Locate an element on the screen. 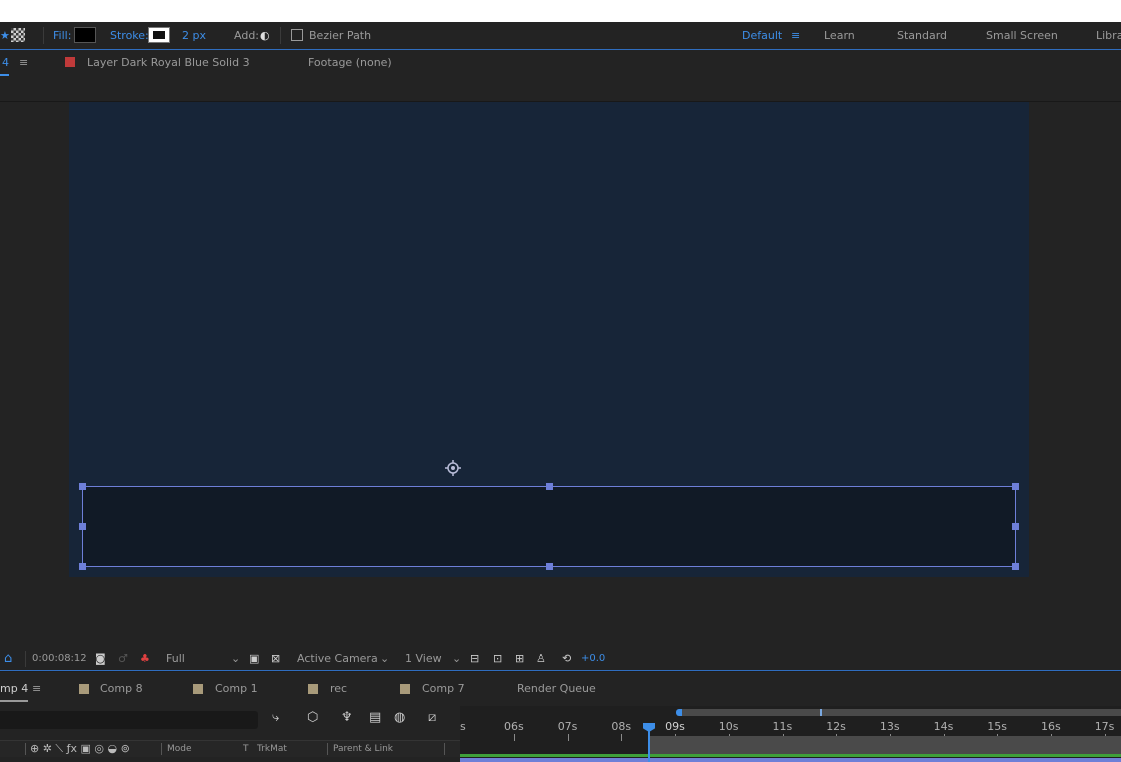  workspace-standard: Standard is located at coordinates (922, 35).